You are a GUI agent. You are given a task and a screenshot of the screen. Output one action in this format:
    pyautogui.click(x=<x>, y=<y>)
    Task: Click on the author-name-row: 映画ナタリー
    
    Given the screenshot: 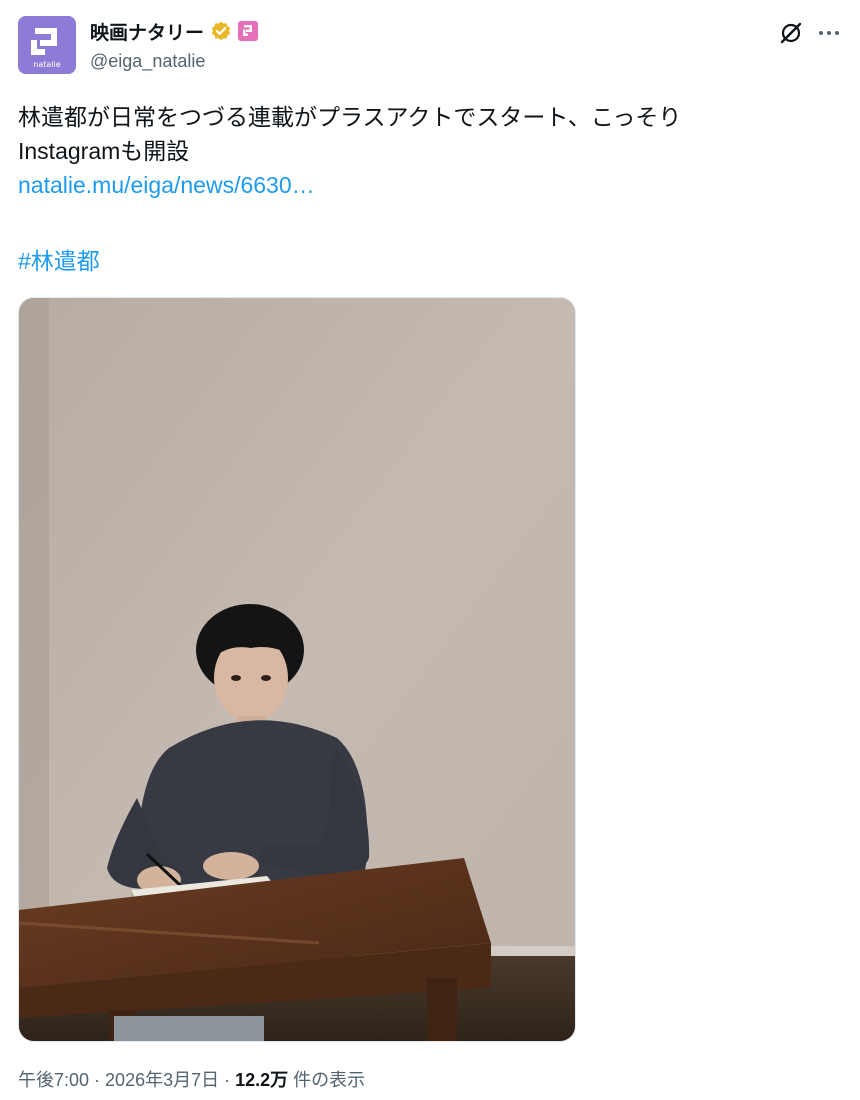 What is the action you would take?
    pyautogui.click(x=174, y=31)
    